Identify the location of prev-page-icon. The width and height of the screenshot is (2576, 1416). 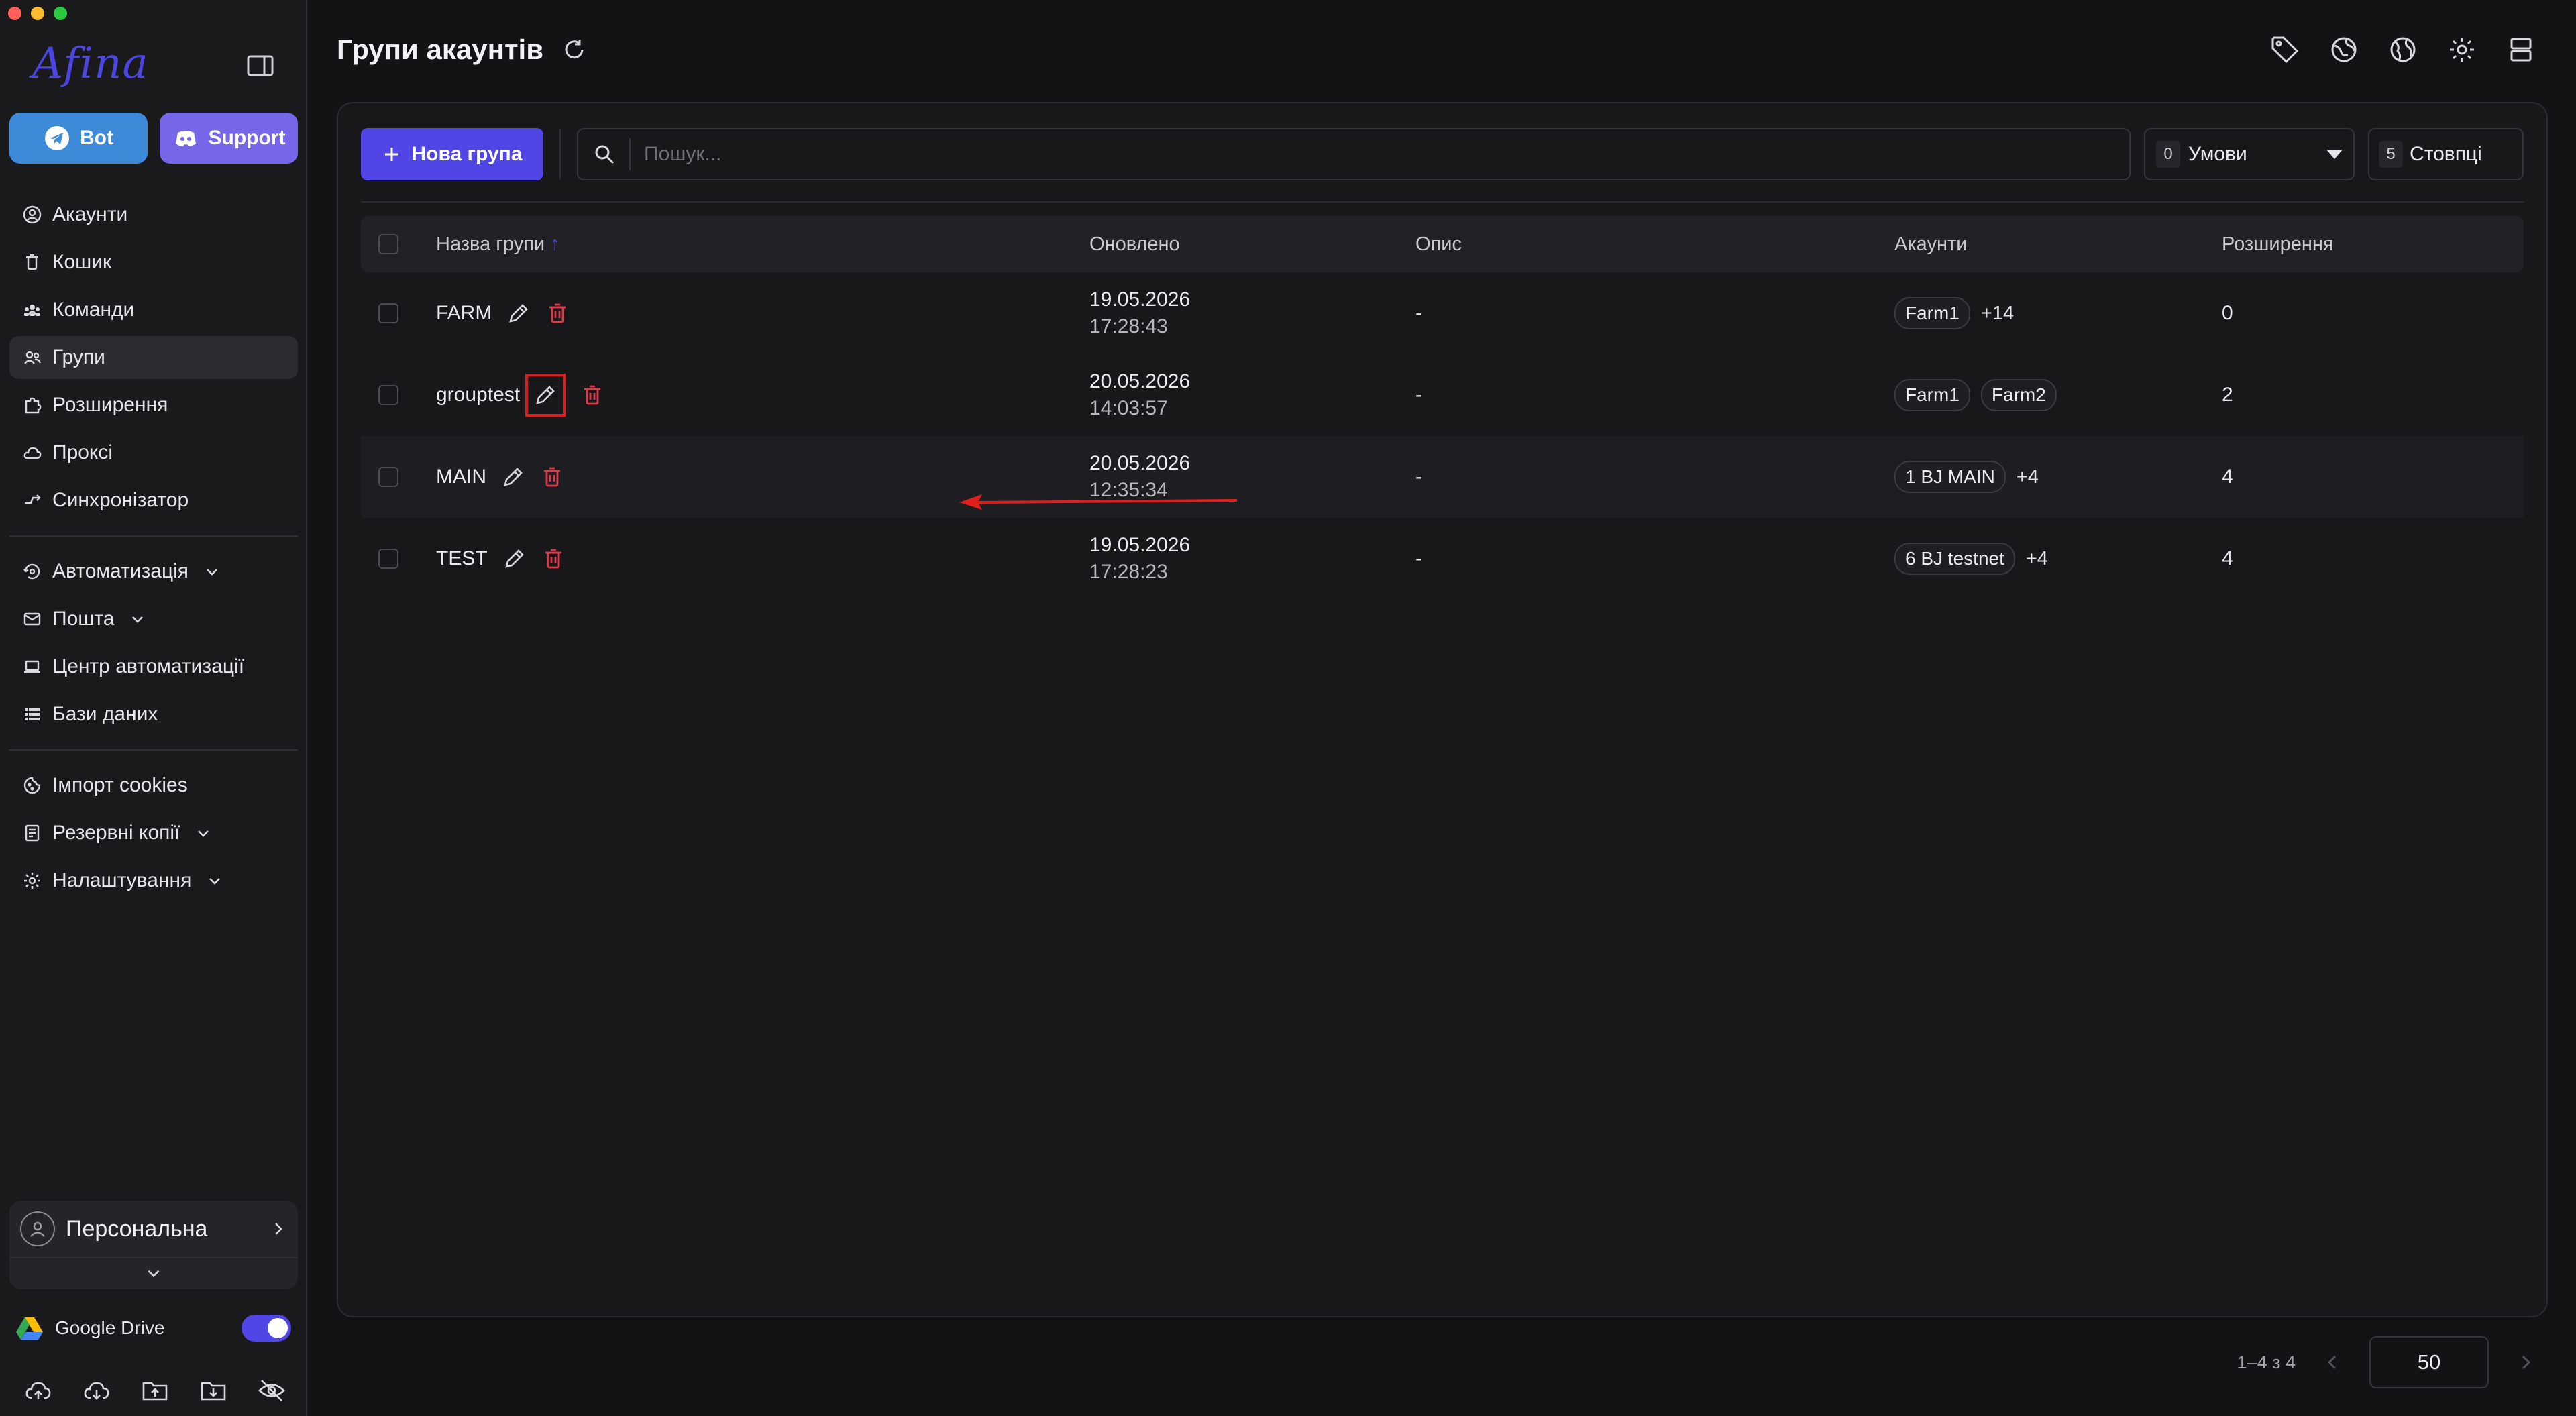
(2332, 1362).